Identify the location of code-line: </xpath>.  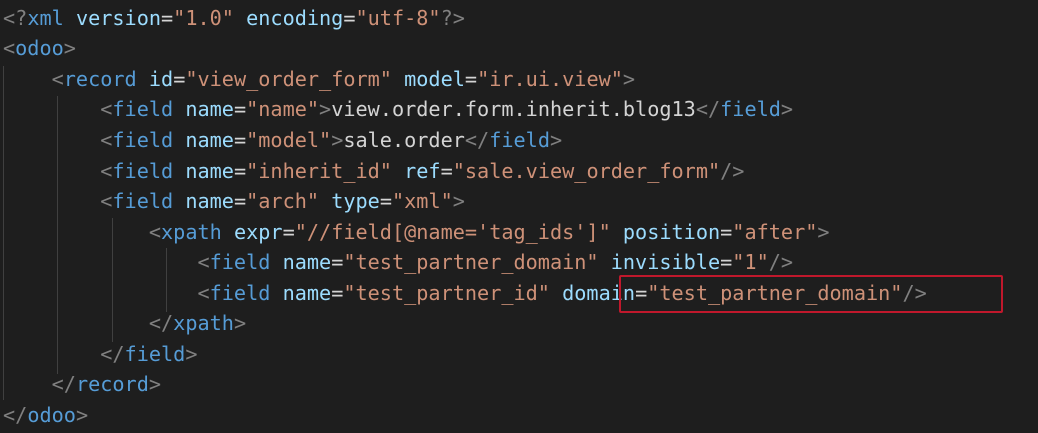
(124, 323).